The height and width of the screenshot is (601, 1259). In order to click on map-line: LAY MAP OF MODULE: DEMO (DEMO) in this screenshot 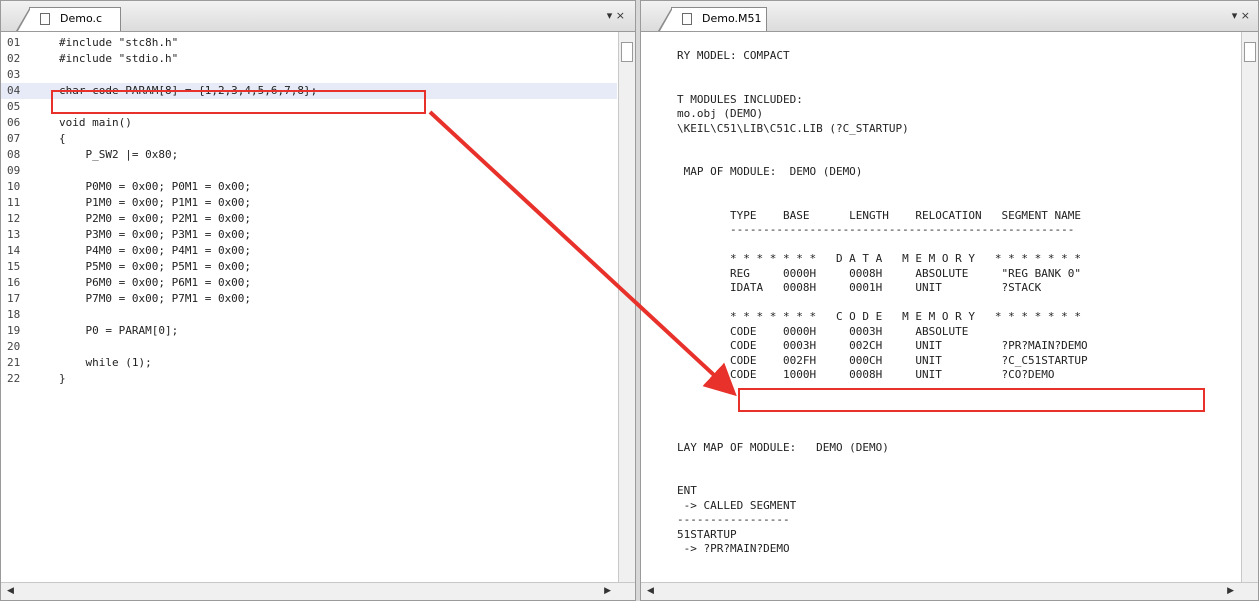, I will do `click(783, 447)`.